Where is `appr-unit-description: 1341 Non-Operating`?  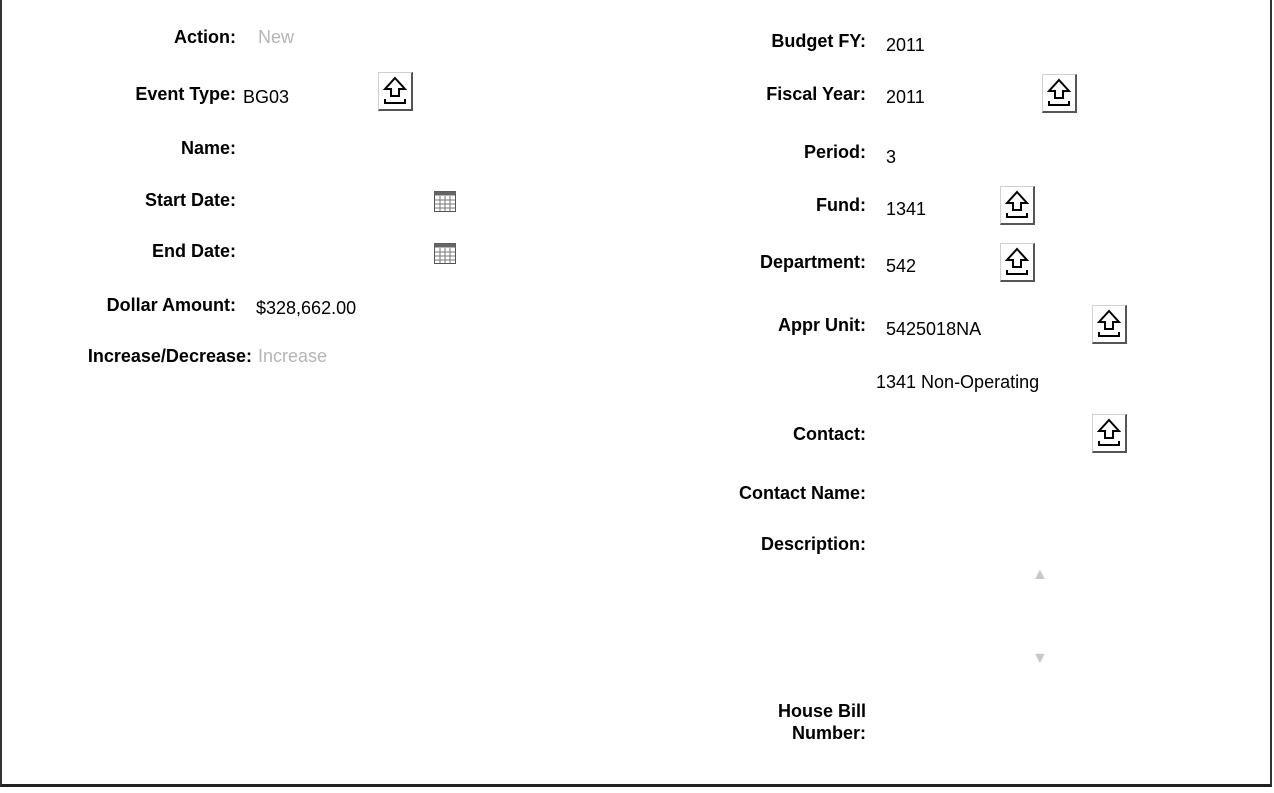 appr-unit-description: 1341 Non-Operating is located at coordinates (958, 382).